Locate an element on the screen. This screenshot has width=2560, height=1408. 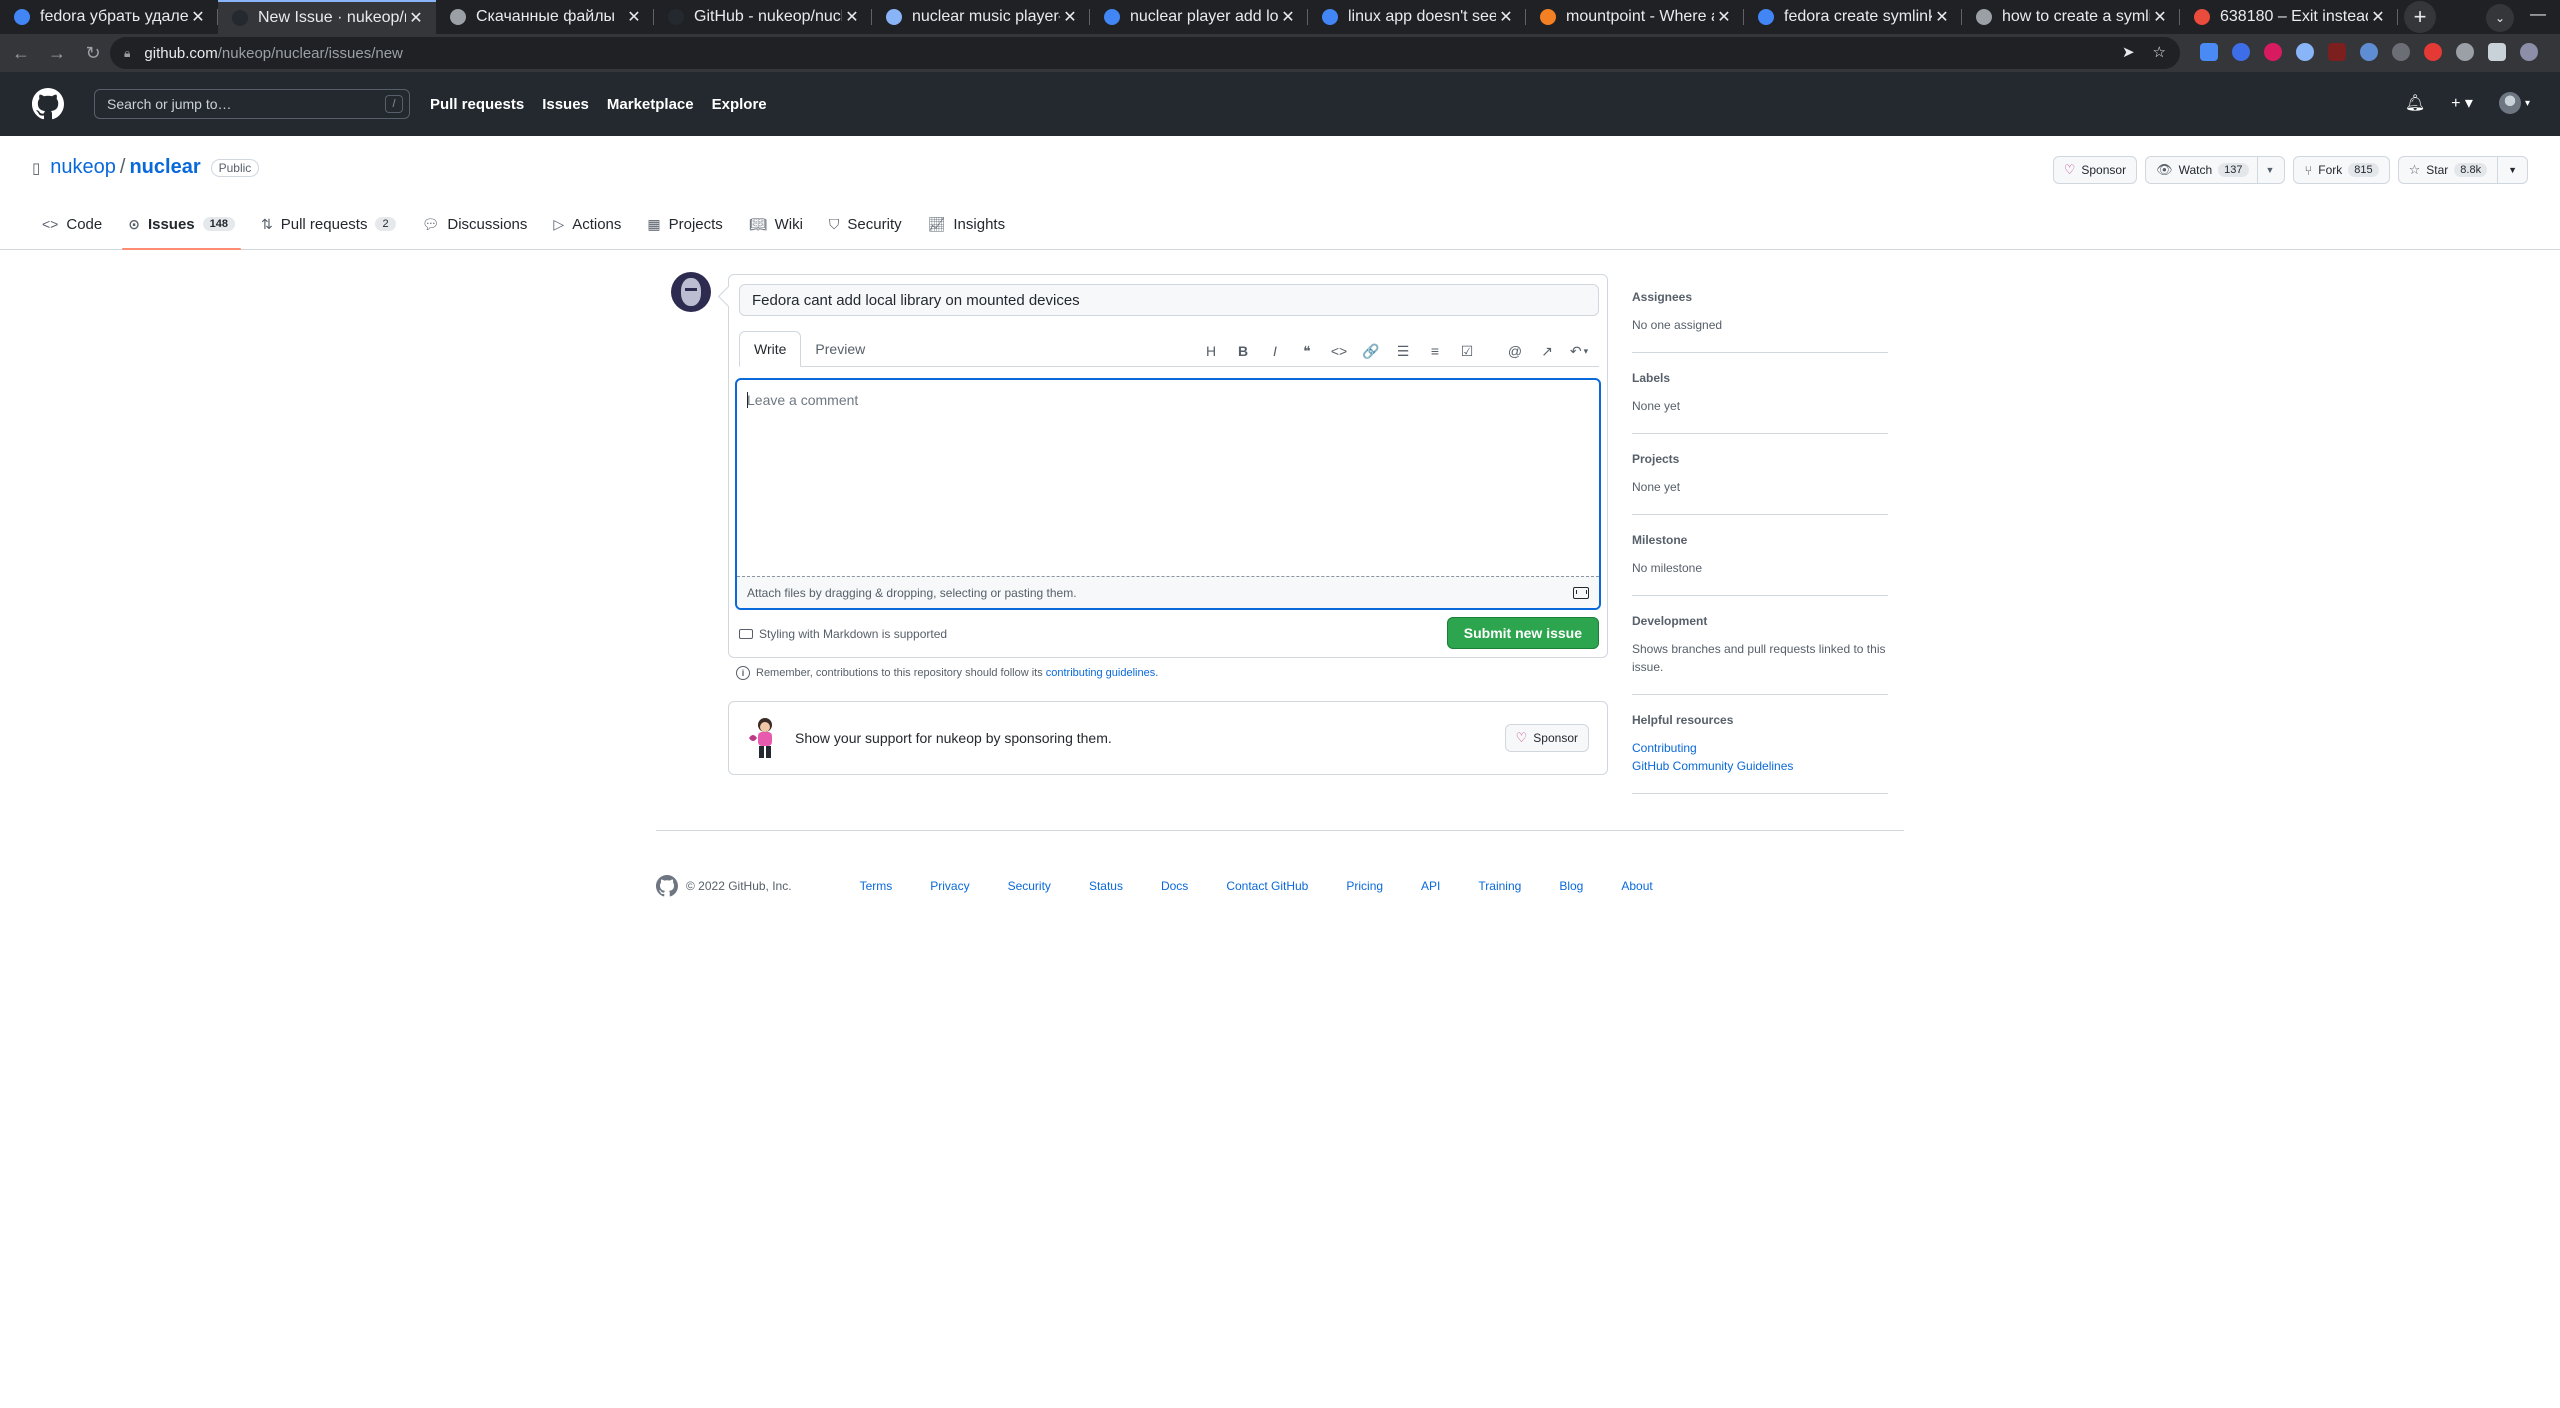
quote-icon: ❝ is located at coordinates (1307, 351).